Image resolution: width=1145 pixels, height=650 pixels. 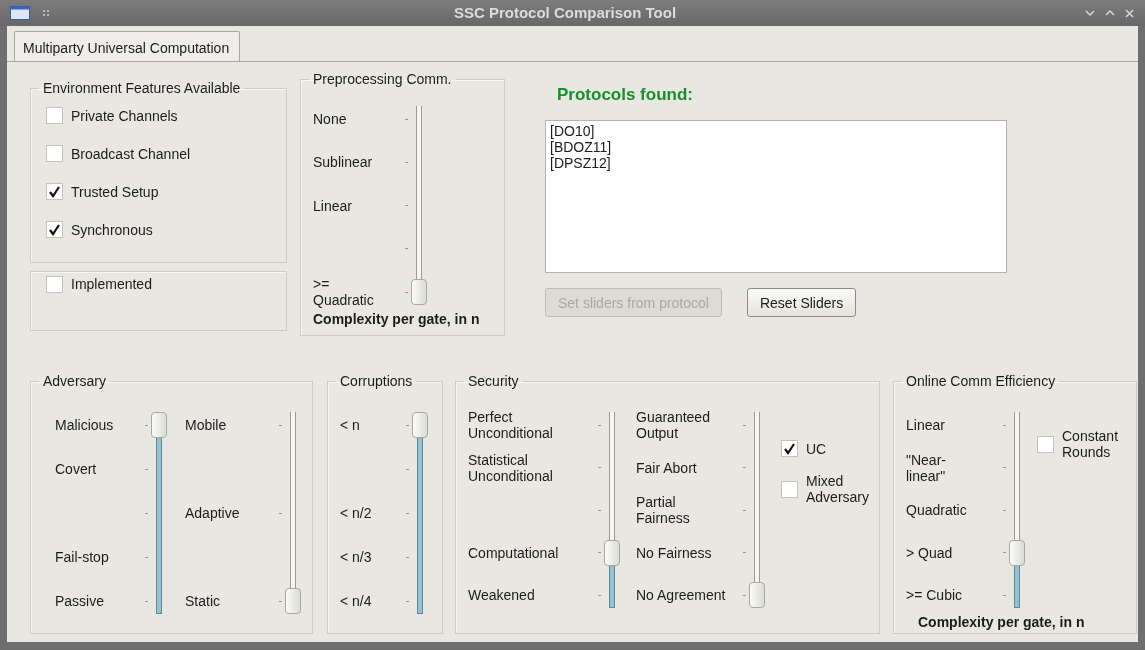 I want to click on grip-icon, so click(x=46, y=13).